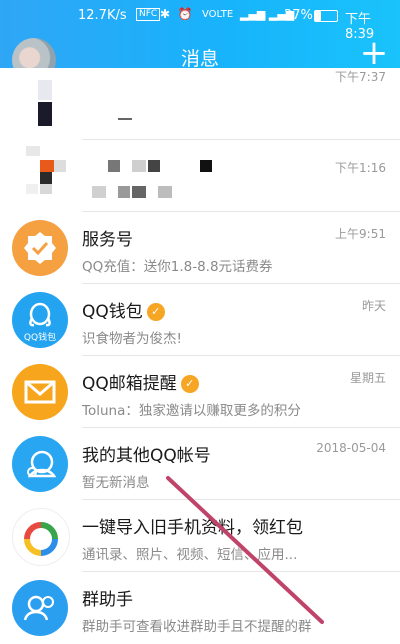 The height and width of the screenshot is (644, 400). I want to click on message-time: 上午9:51, so click(360, 234).